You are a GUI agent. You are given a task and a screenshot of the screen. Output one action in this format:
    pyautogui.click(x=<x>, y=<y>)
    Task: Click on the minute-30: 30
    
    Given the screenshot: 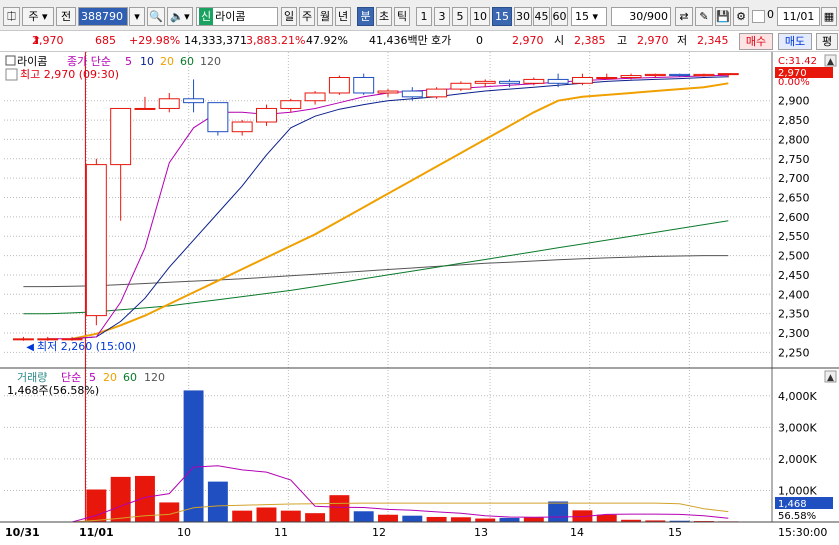 What is the action you would take?
    pyautogui.click(x=523, y=16)
    